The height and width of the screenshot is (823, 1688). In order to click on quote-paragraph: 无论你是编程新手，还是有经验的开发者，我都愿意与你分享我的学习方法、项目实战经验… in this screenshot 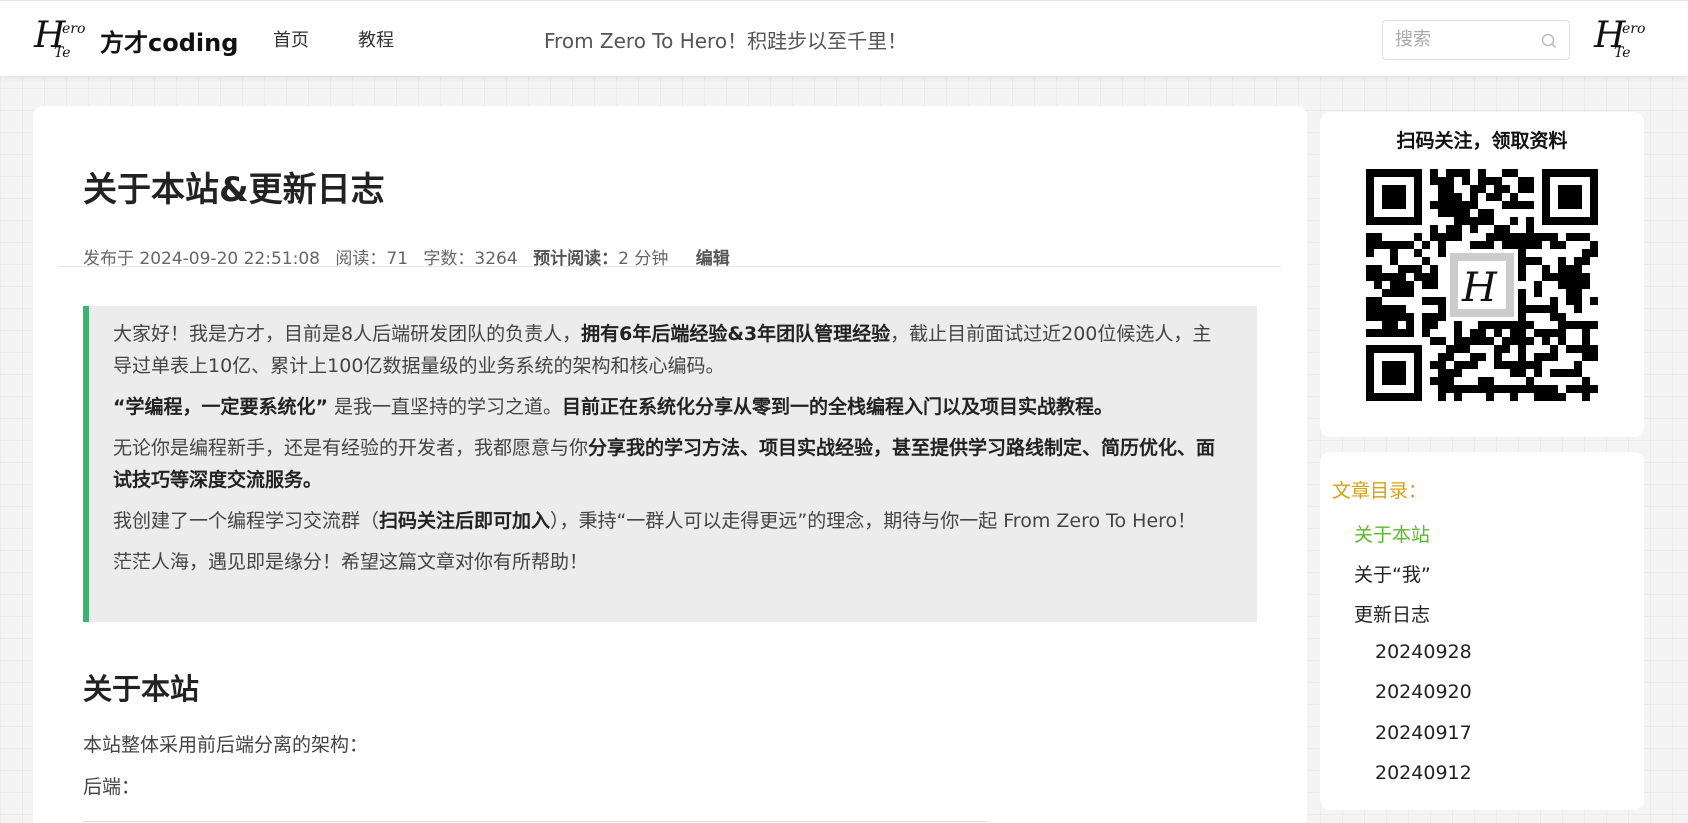, I will do `click(665, 464)`.